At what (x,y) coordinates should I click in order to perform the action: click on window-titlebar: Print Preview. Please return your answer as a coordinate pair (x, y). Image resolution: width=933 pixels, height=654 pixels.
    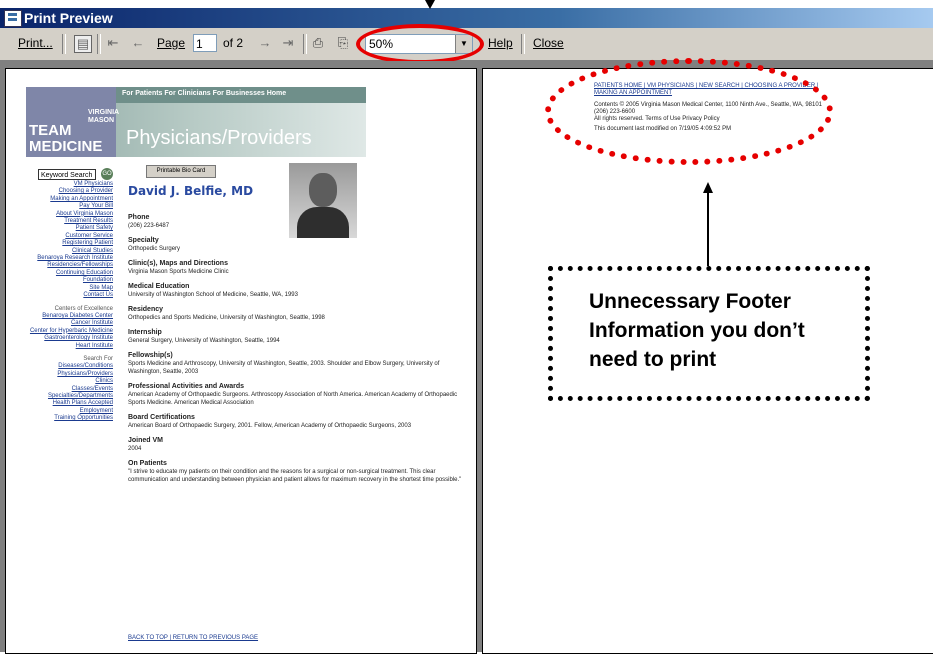
    Looking at the image, I should click on (466, 18).